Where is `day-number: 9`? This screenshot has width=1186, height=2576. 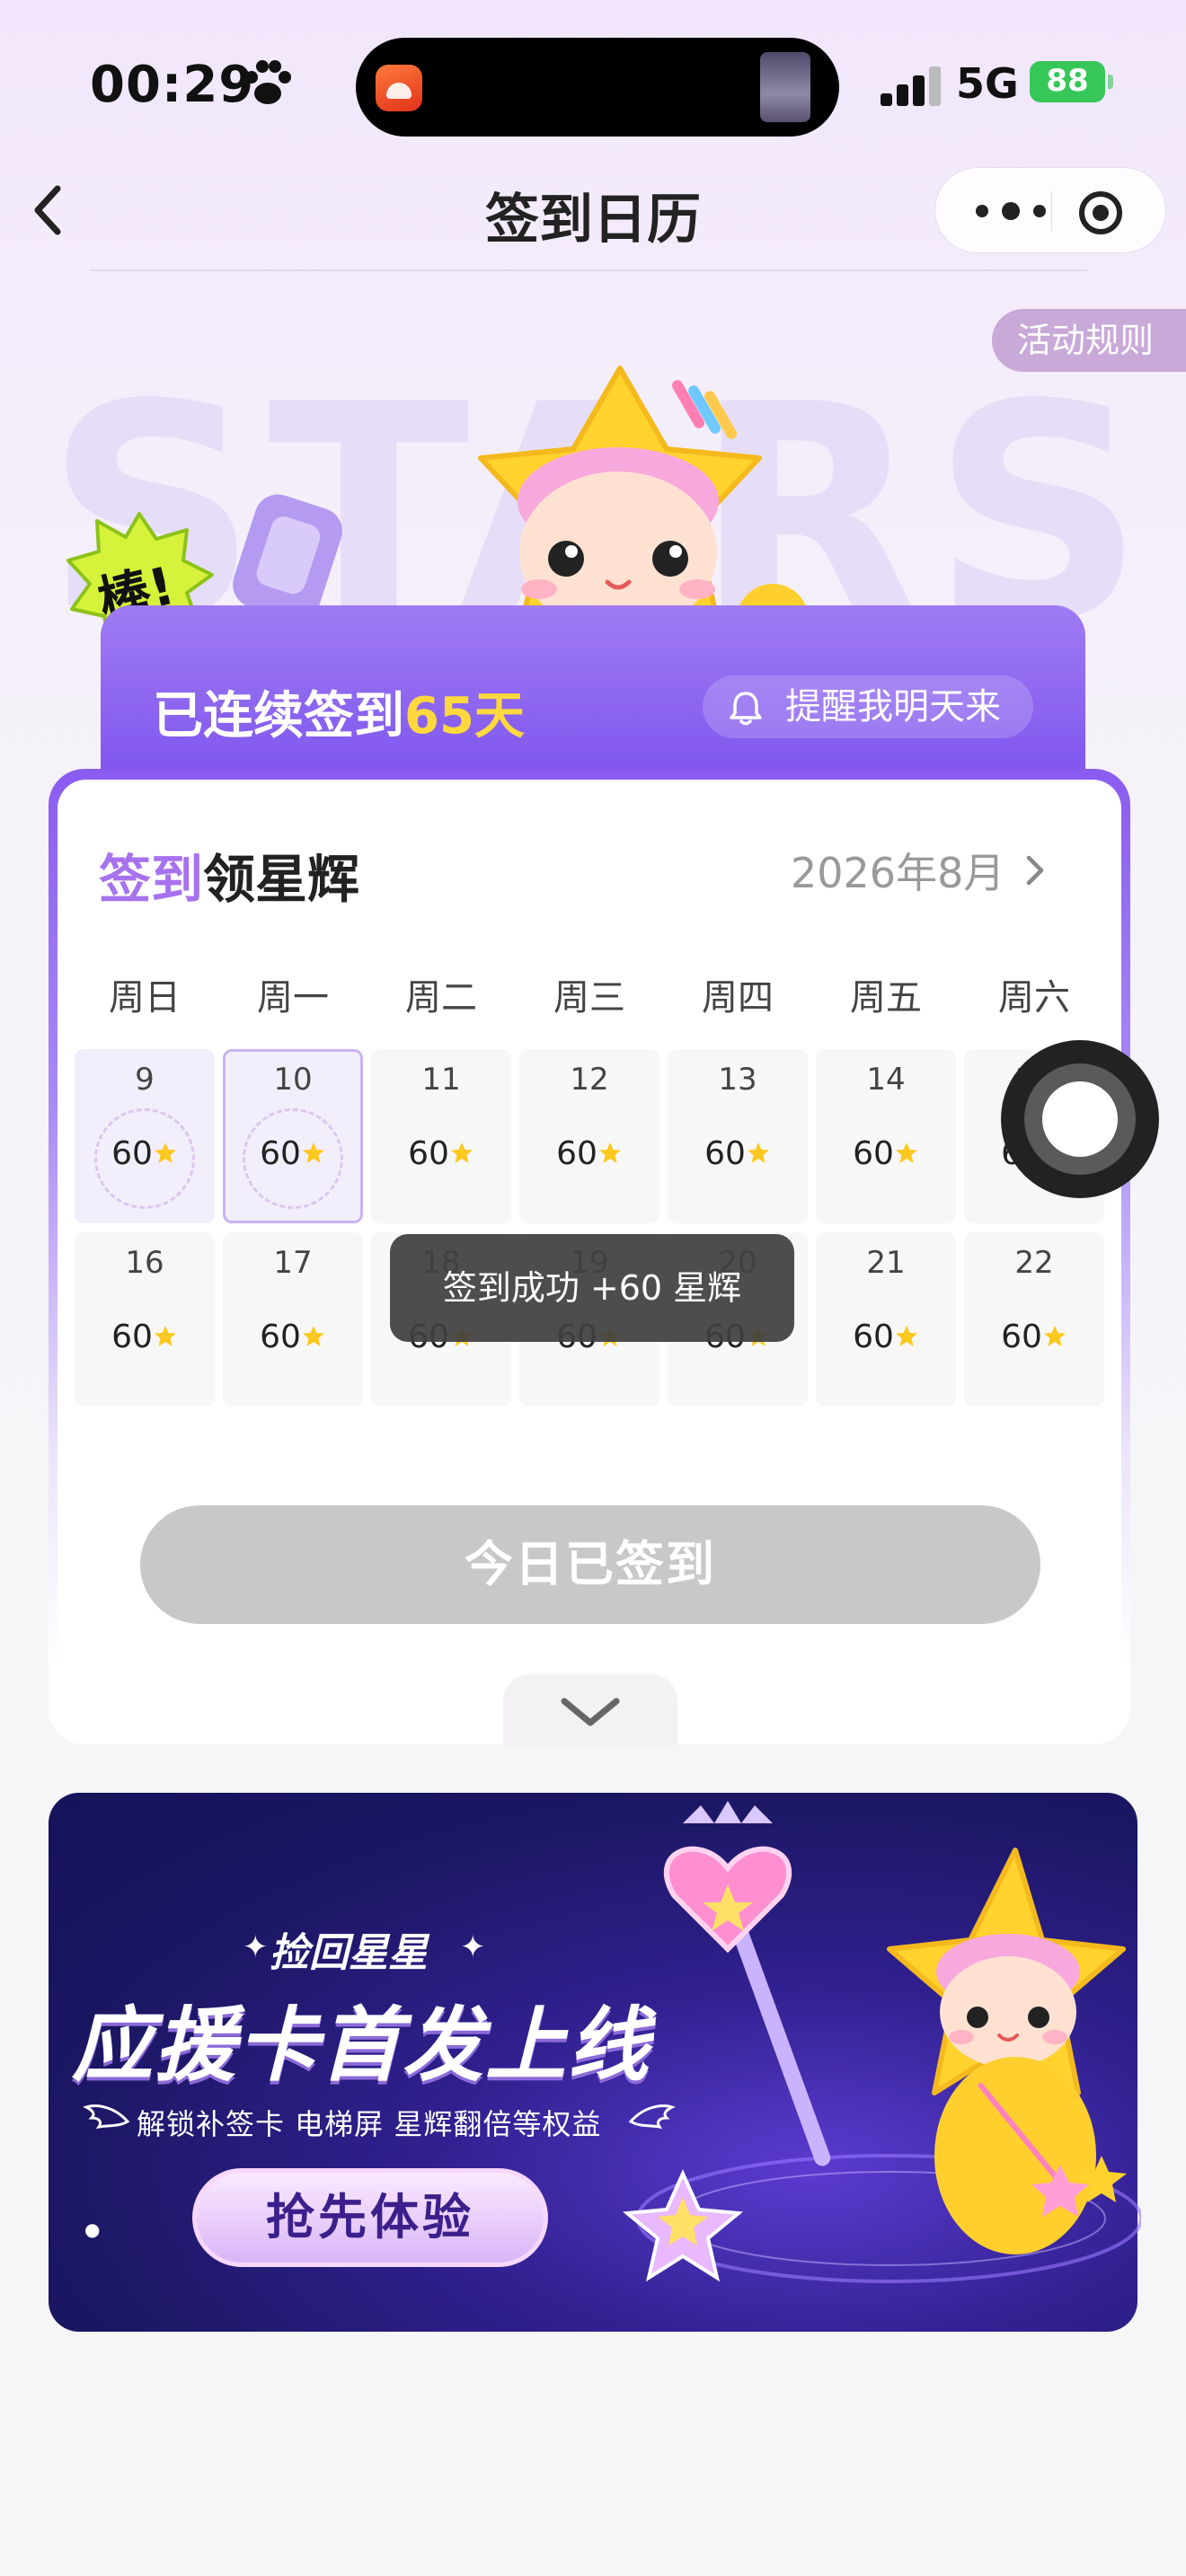
day-number: 9 is located at coordinates (145, 1080).